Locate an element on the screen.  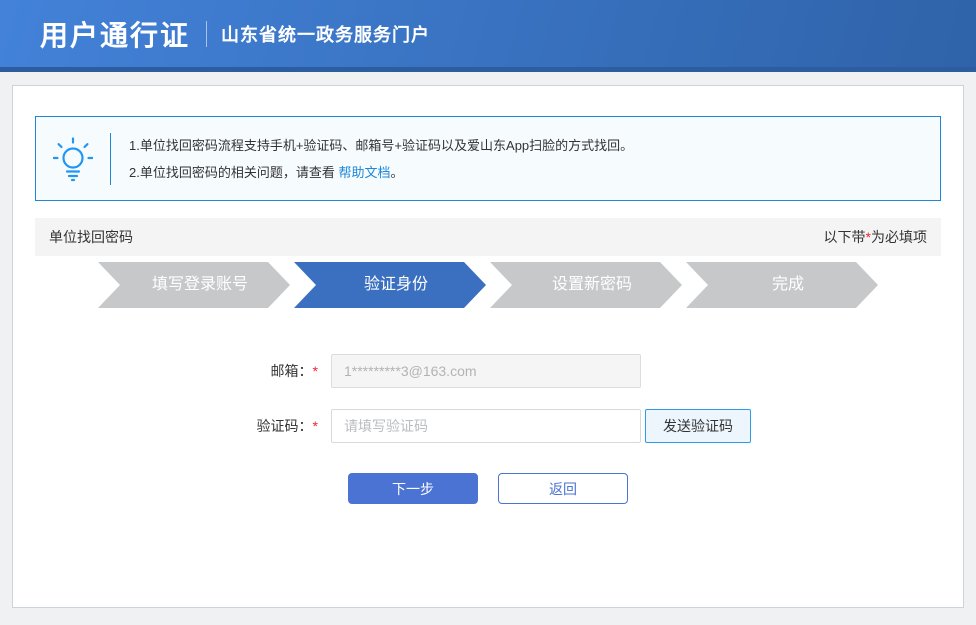
required-note: 以下带*为必填项 is located at coordinates (875, 237).